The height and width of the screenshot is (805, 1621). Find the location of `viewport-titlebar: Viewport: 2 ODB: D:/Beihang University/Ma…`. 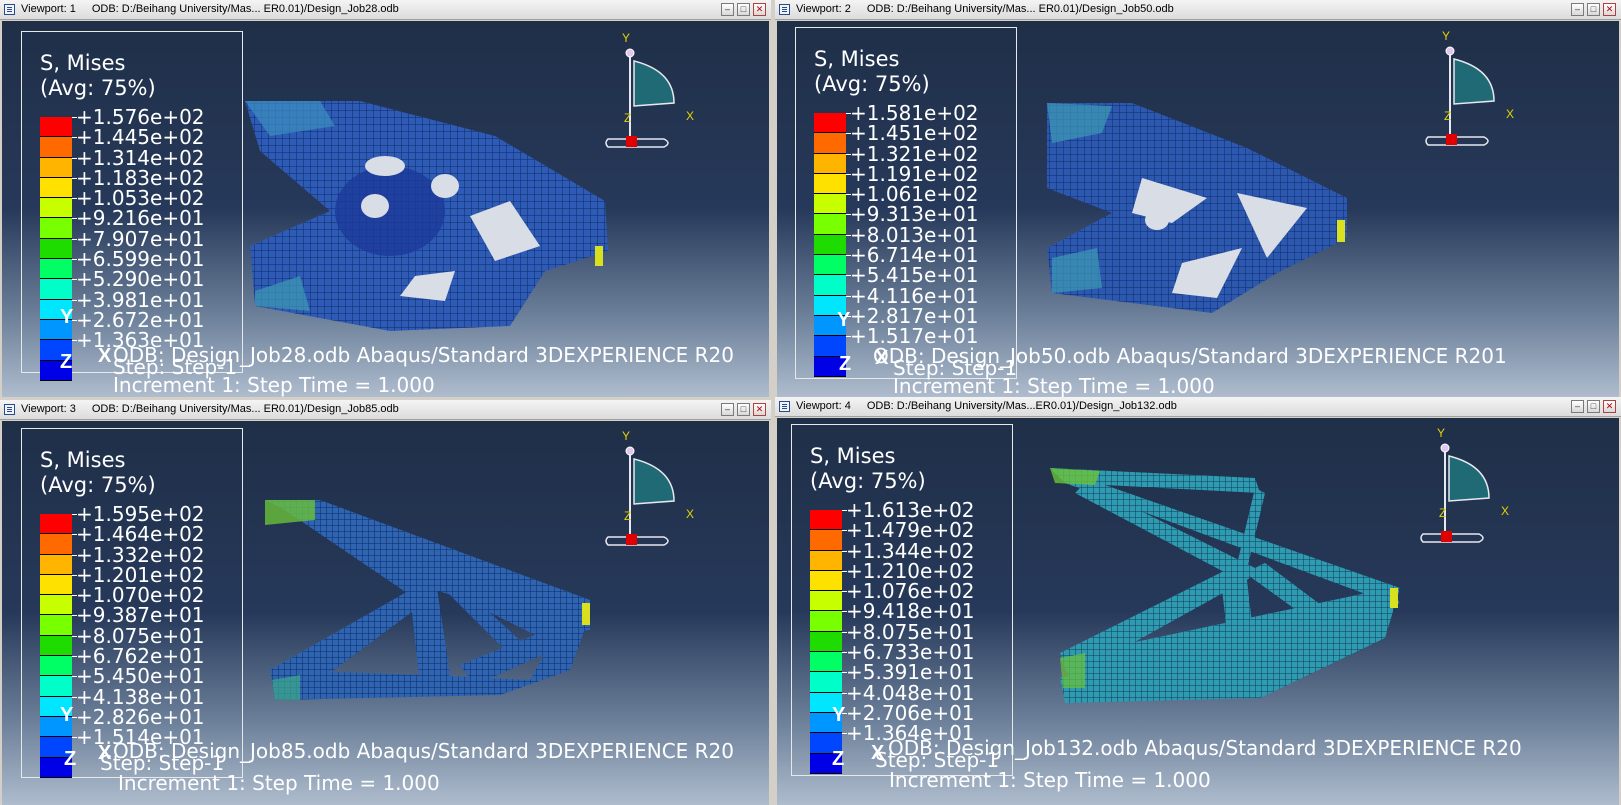

viewport-titlebar: Viewport: 2 ODB: D:/Beihang University/Ma… is located at coordinates (1198, 10).